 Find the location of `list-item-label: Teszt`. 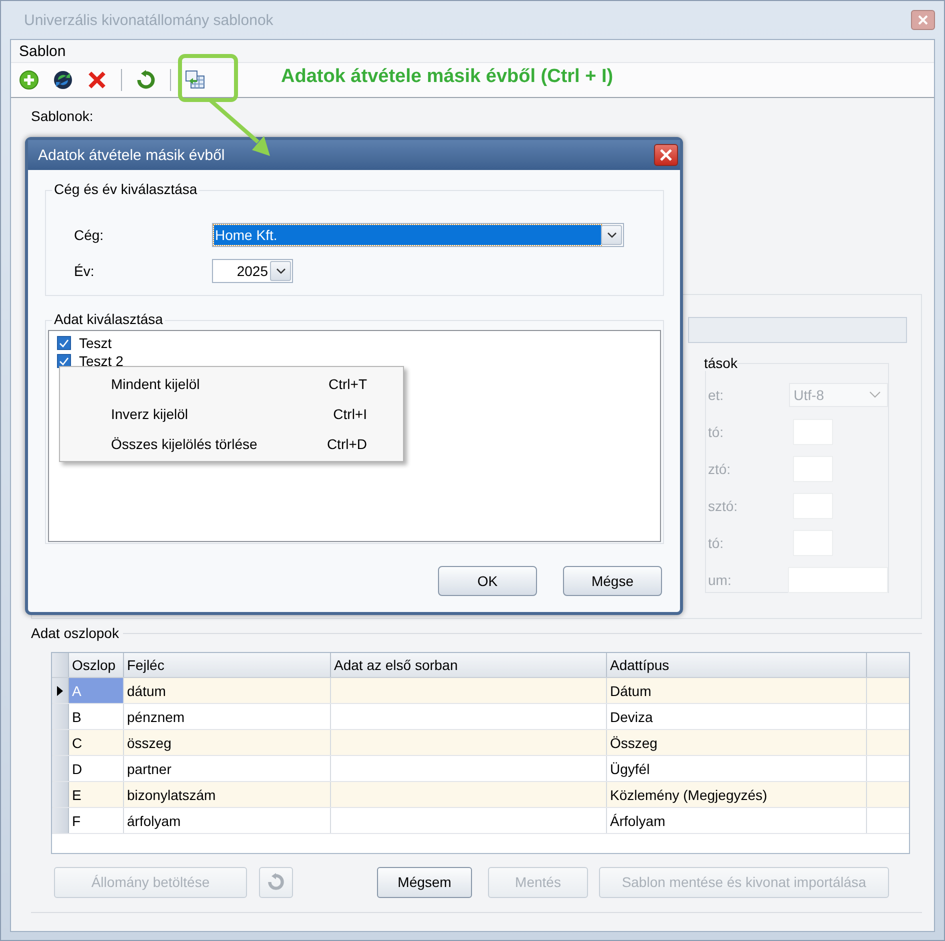

list-item-label: Teszt is located at coordinates (95, 343).